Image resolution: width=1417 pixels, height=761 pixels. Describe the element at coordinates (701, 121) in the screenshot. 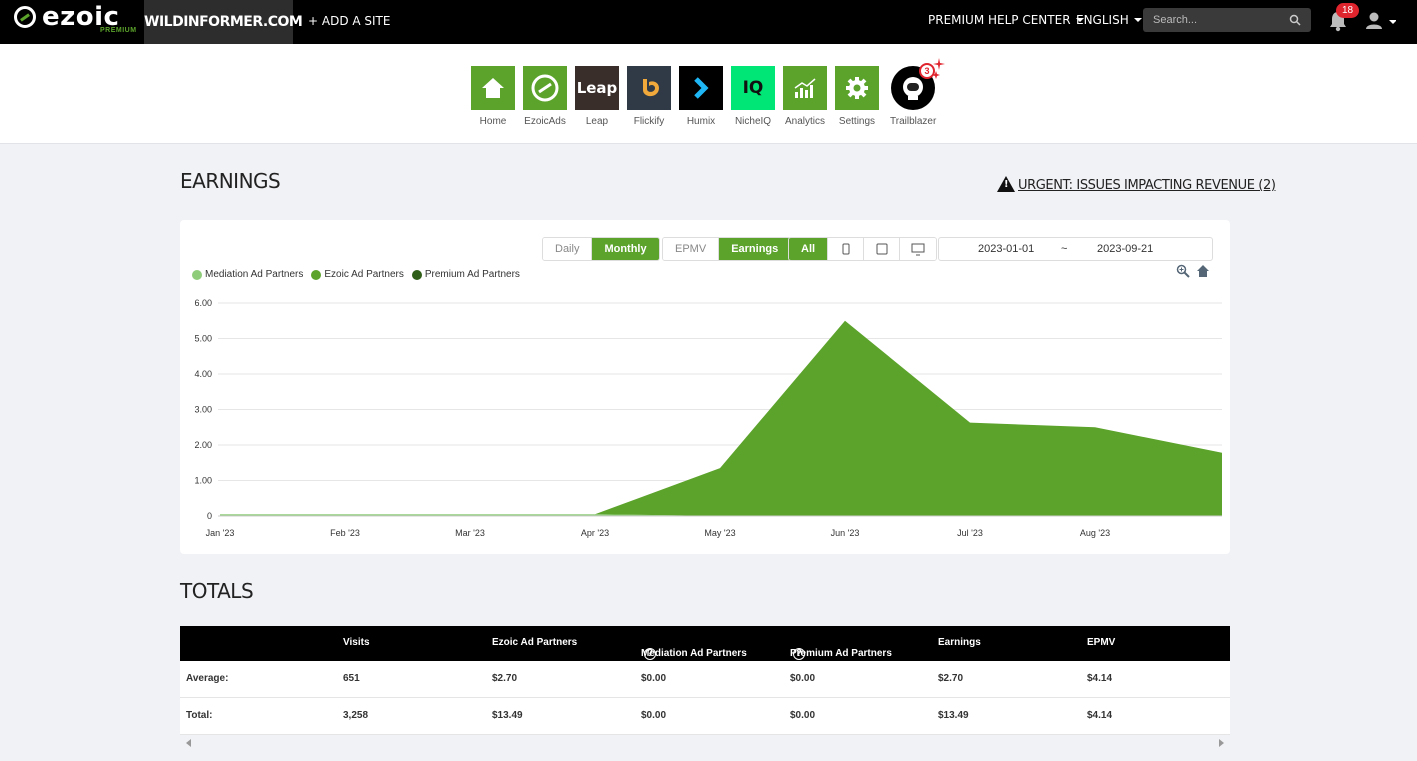

I see `app-label: Humix` at that location.